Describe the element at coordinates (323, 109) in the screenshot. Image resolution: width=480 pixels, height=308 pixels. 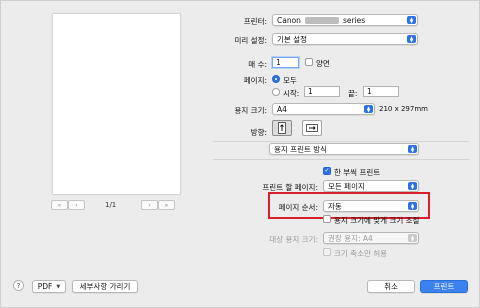
I see `paper-size-select: A4 ▲ ▼` at that location.